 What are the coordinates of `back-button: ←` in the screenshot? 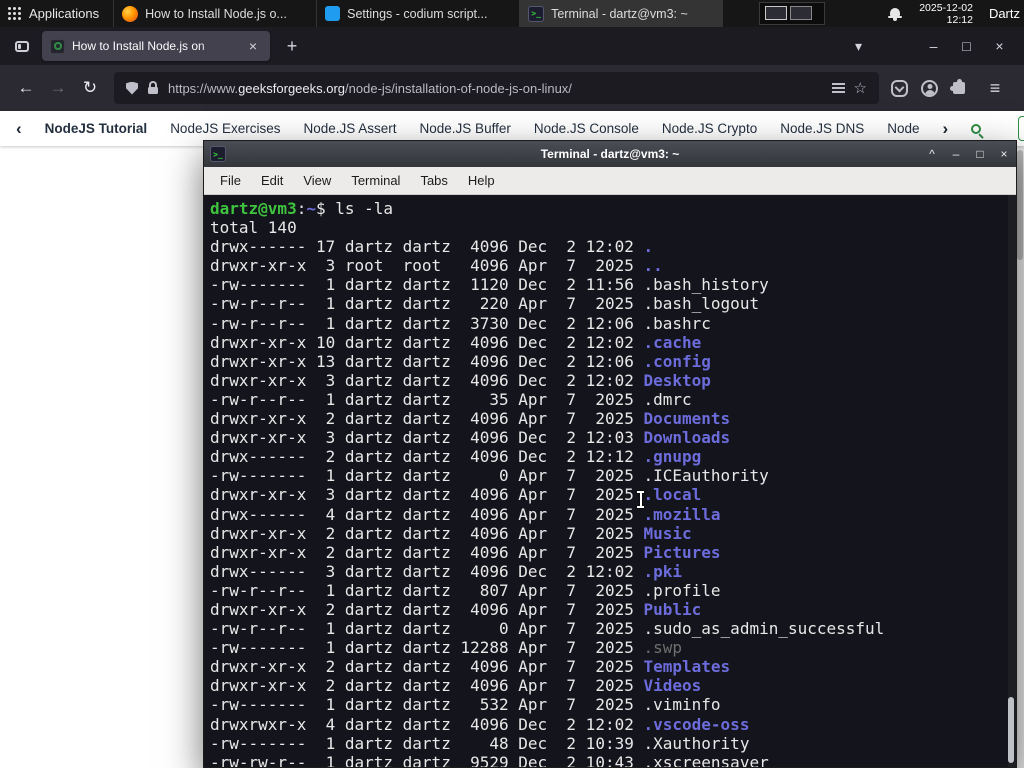 It's located at (26, 88).